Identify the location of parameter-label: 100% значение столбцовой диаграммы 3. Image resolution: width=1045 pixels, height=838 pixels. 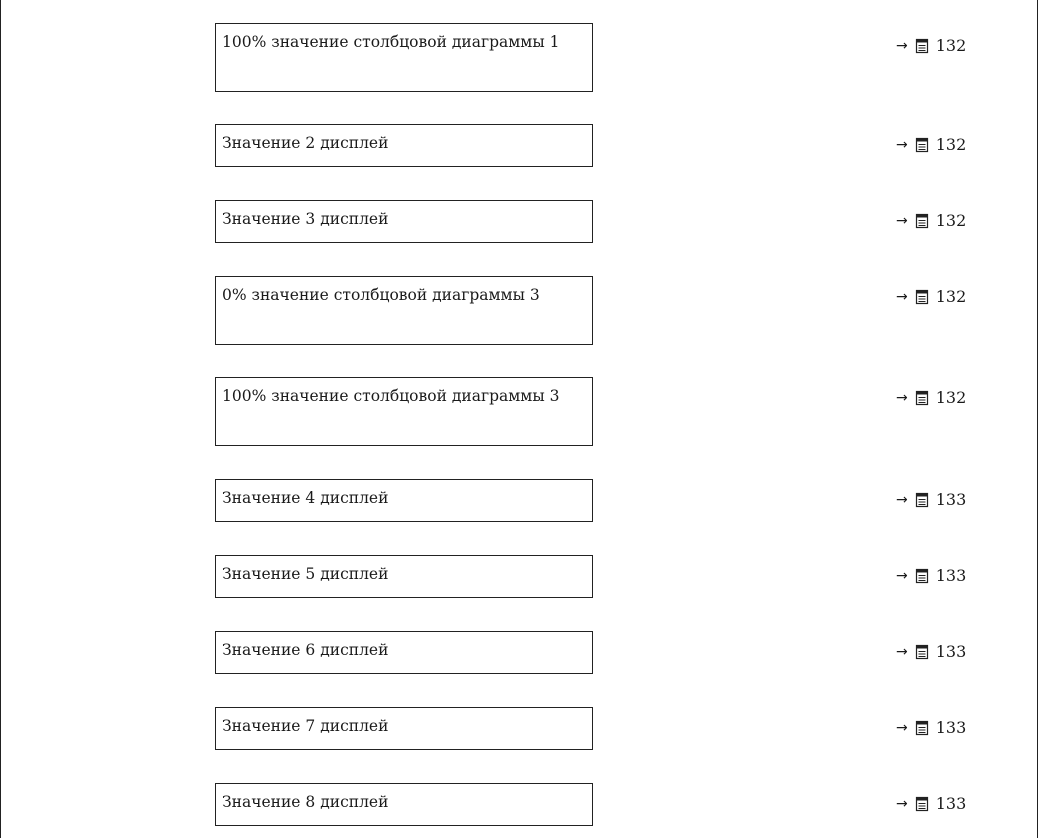
(391, 396).